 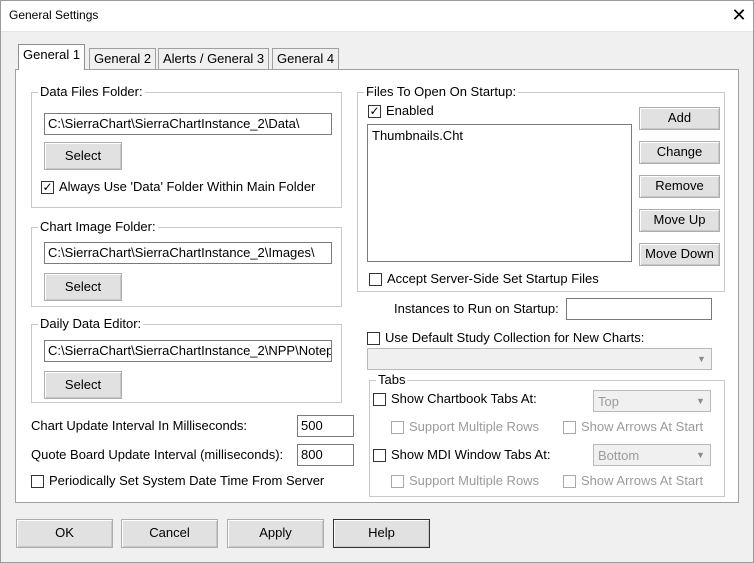 I want to click on mdi-multiple-rows-label: Support Multiple Rows, so click(x=474, y=480).